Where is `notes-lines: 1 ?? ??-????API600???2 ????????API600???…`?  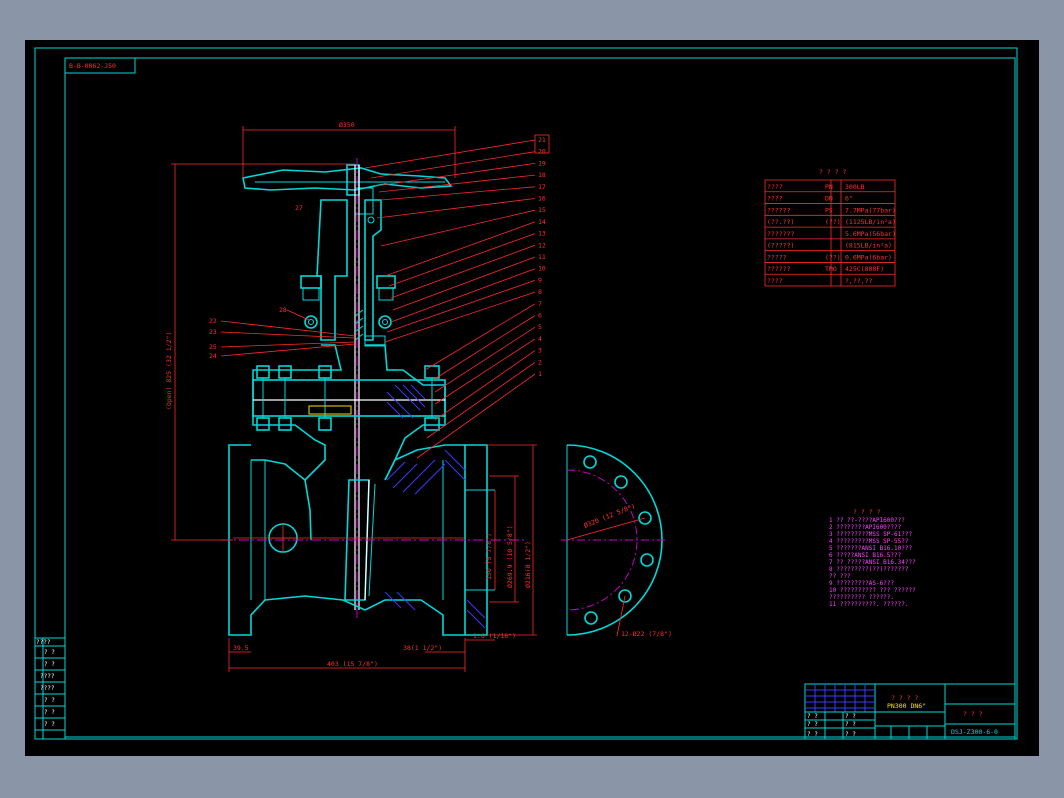
notes-lines: 1 ?? ??-????API600???2 ????????API600???… is located at coordinates (872, 562).